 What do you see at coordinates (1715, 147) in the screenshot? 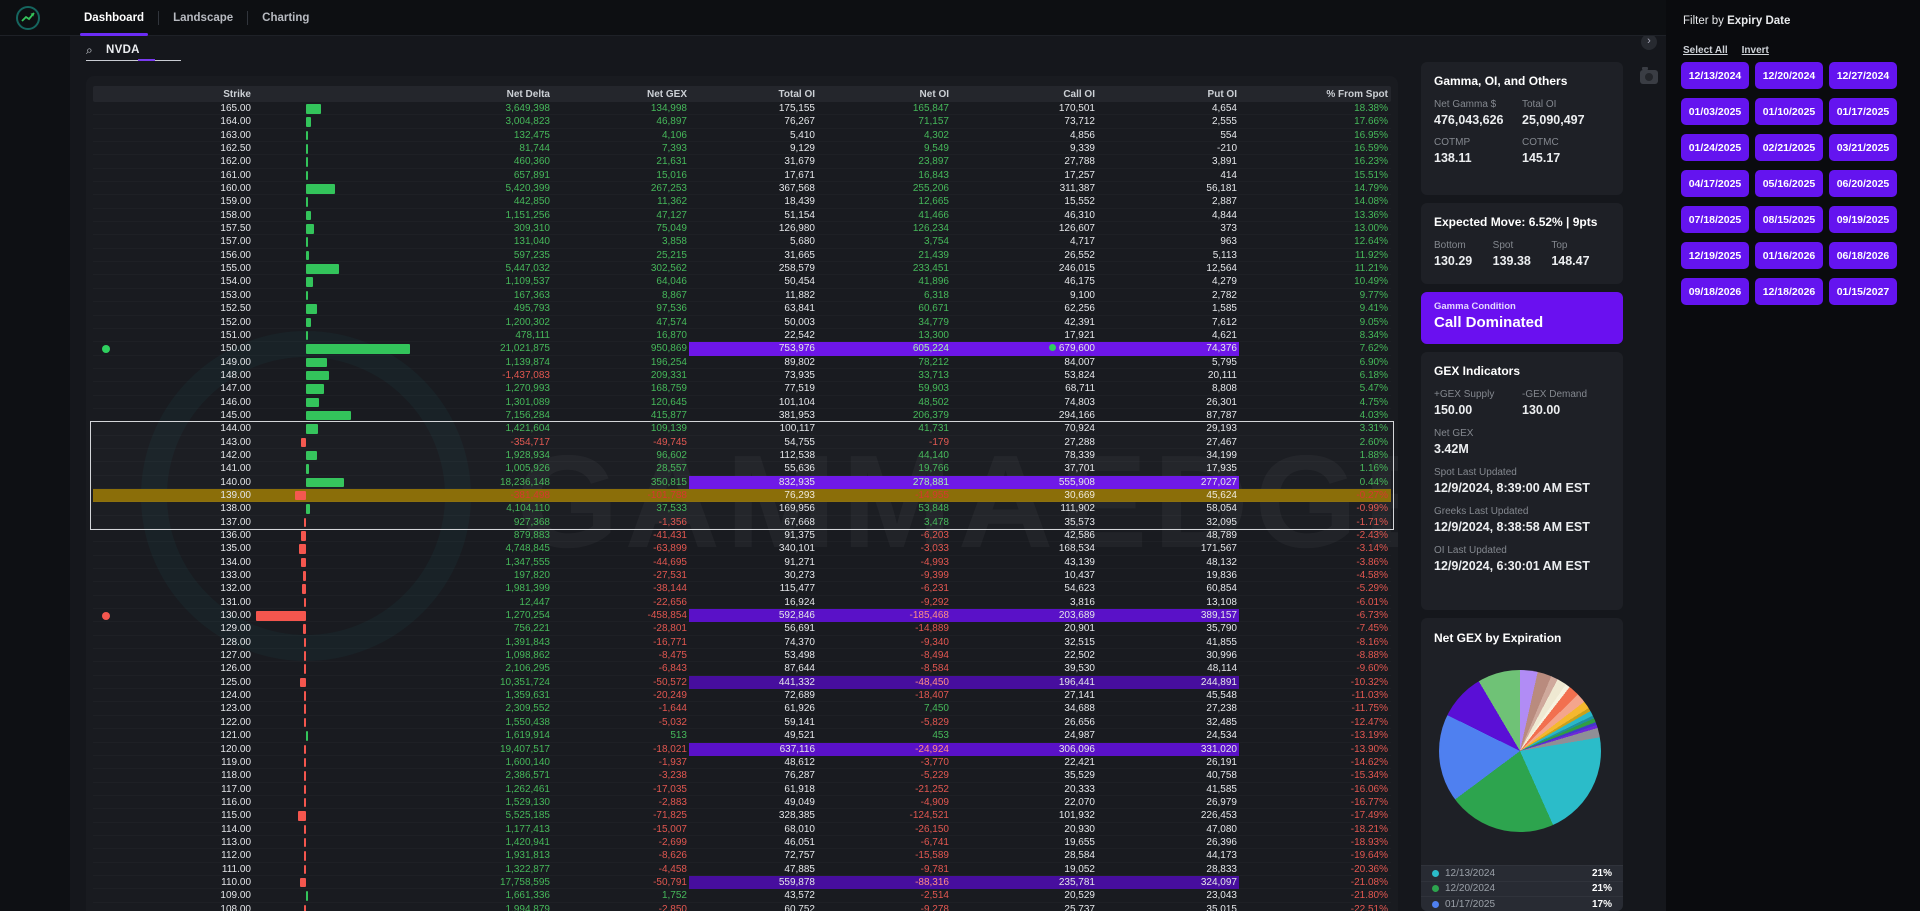
I see `expiry-date-button: 01/24/2025` at bounding box center [1715, 147].